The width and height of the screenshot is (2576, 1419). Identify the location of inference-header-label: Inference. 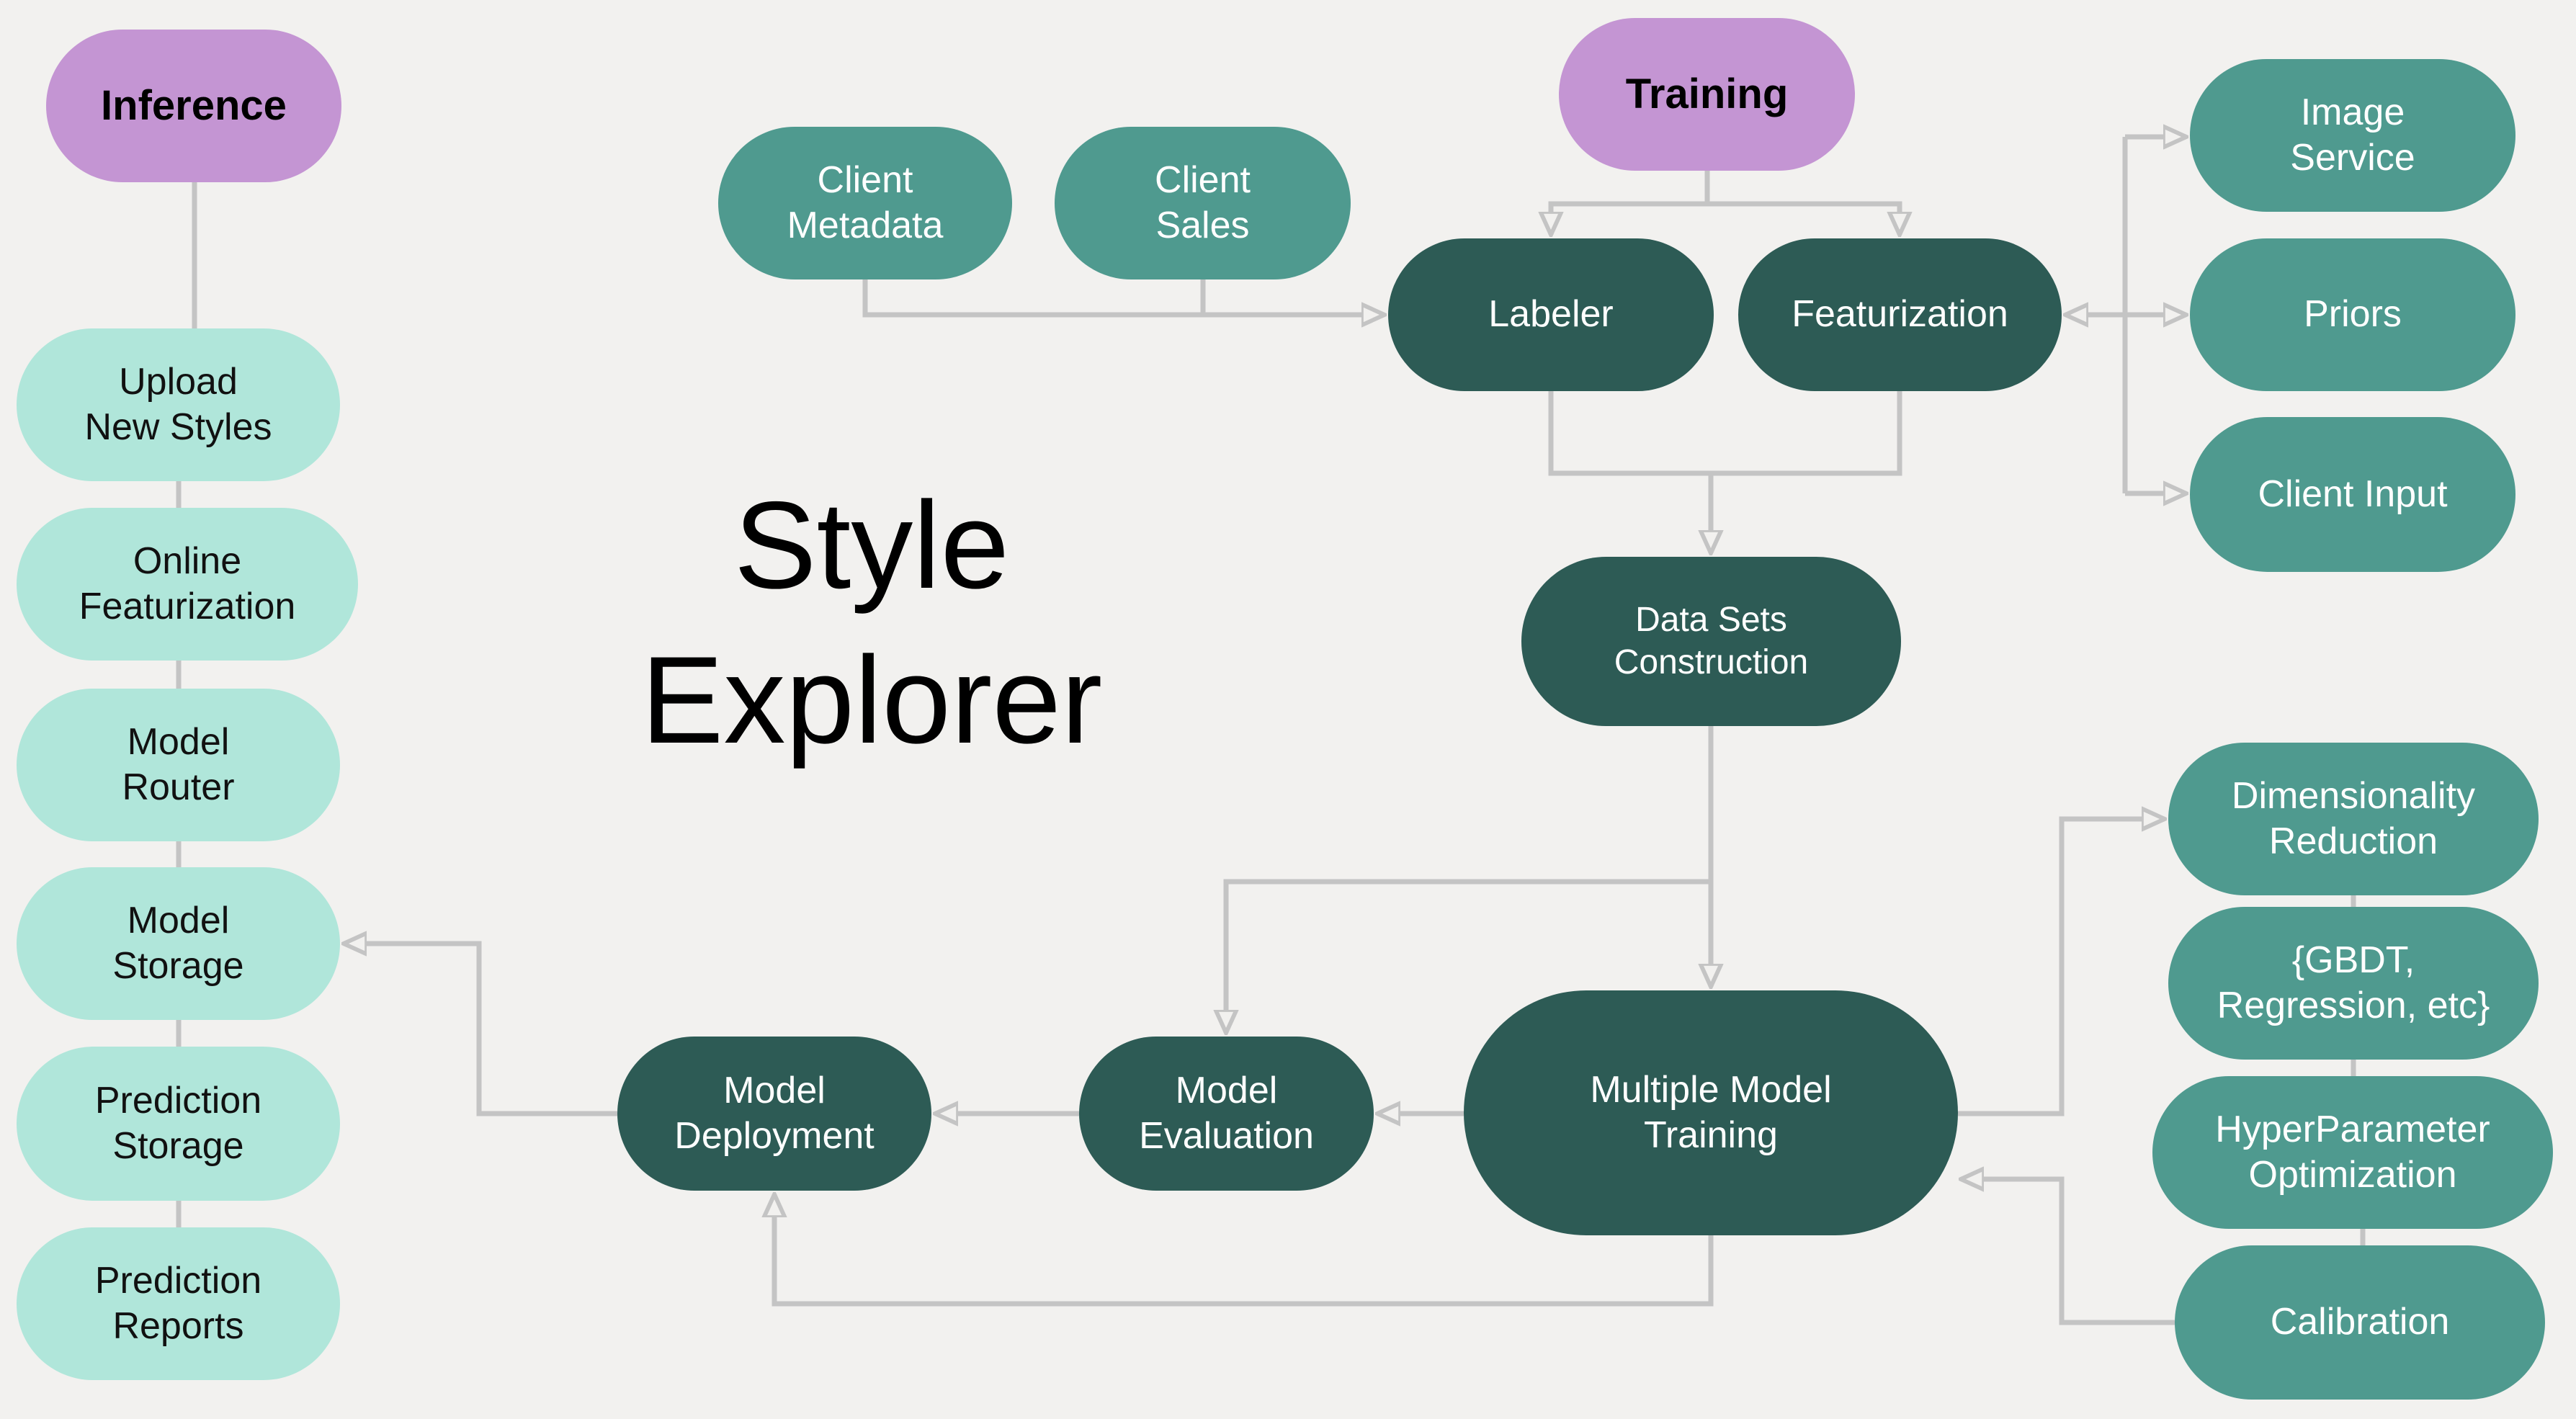
(194, 105).